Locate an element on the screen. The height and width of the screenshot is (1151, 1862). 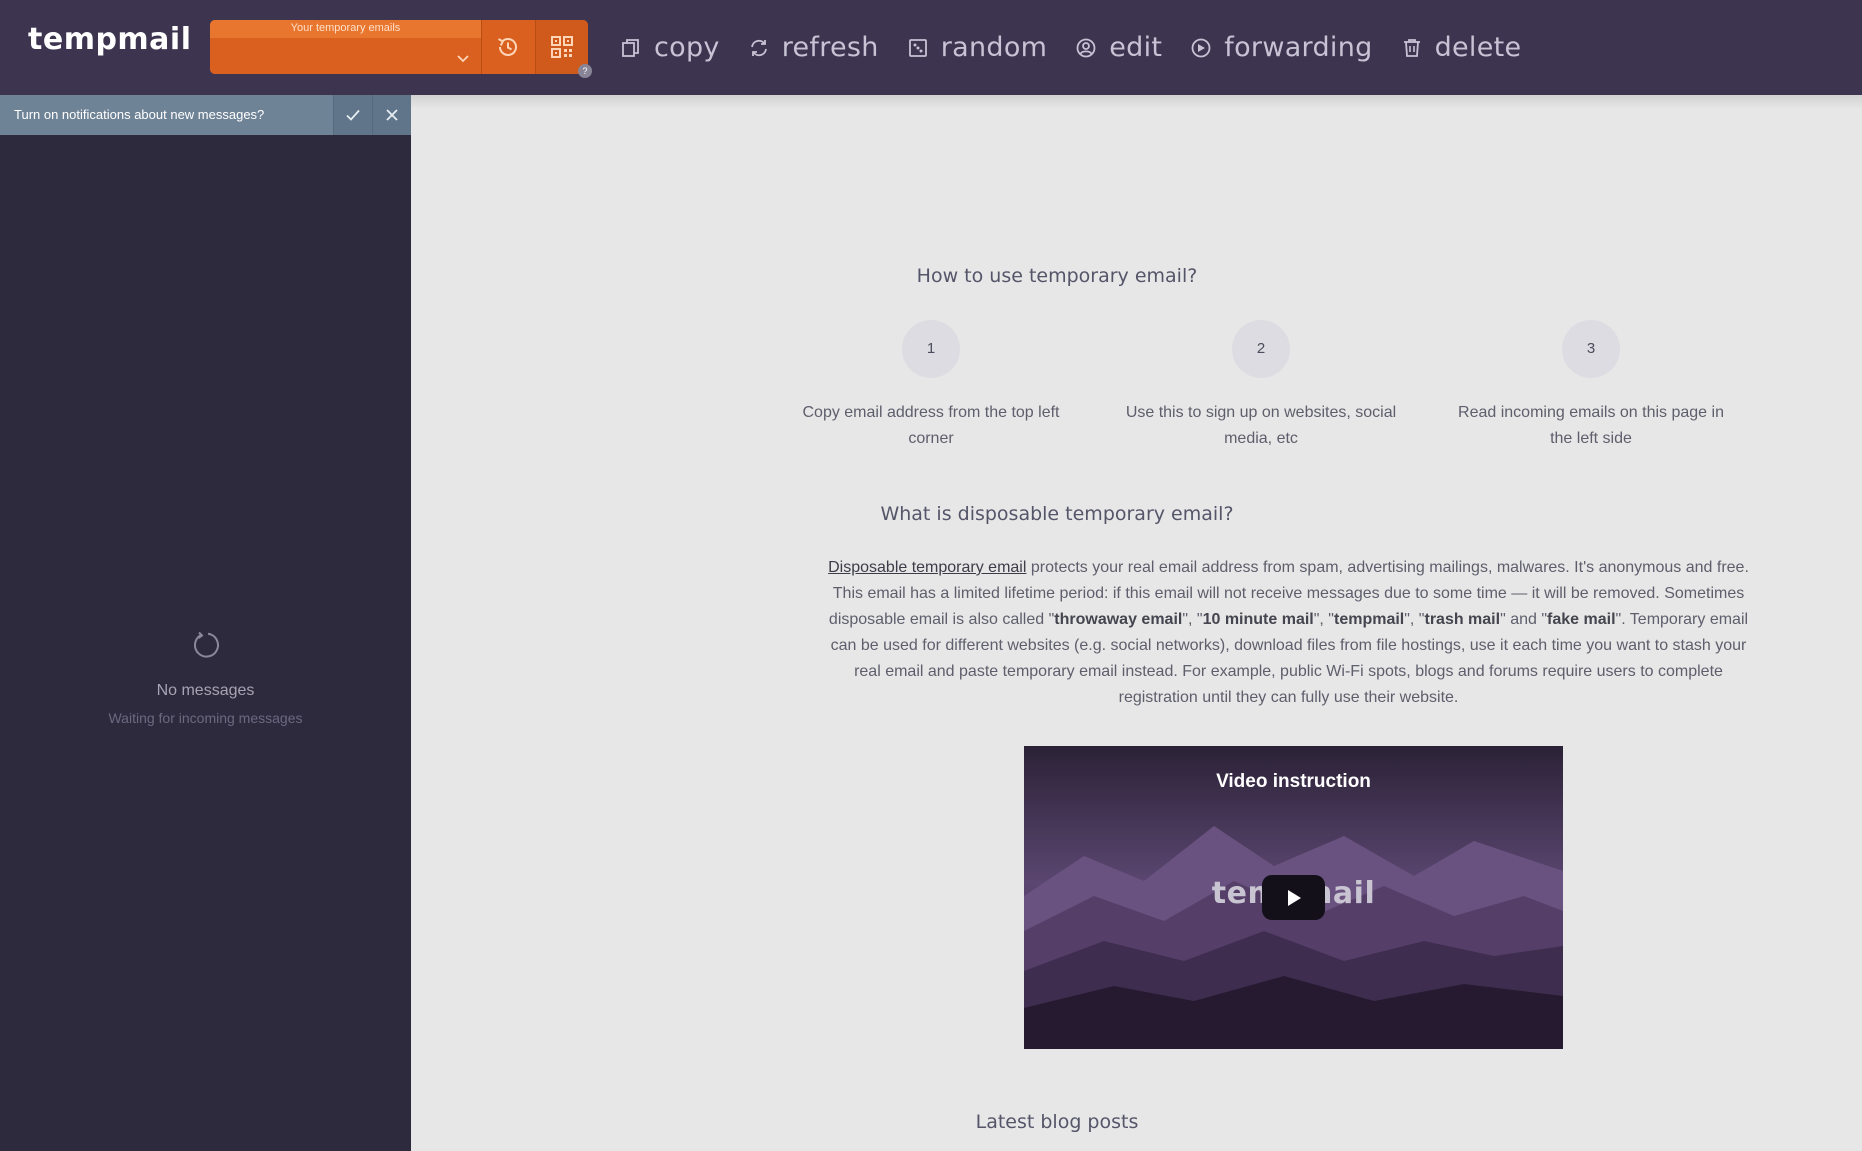
qr-code-icon is located at coordinates (562, 47).